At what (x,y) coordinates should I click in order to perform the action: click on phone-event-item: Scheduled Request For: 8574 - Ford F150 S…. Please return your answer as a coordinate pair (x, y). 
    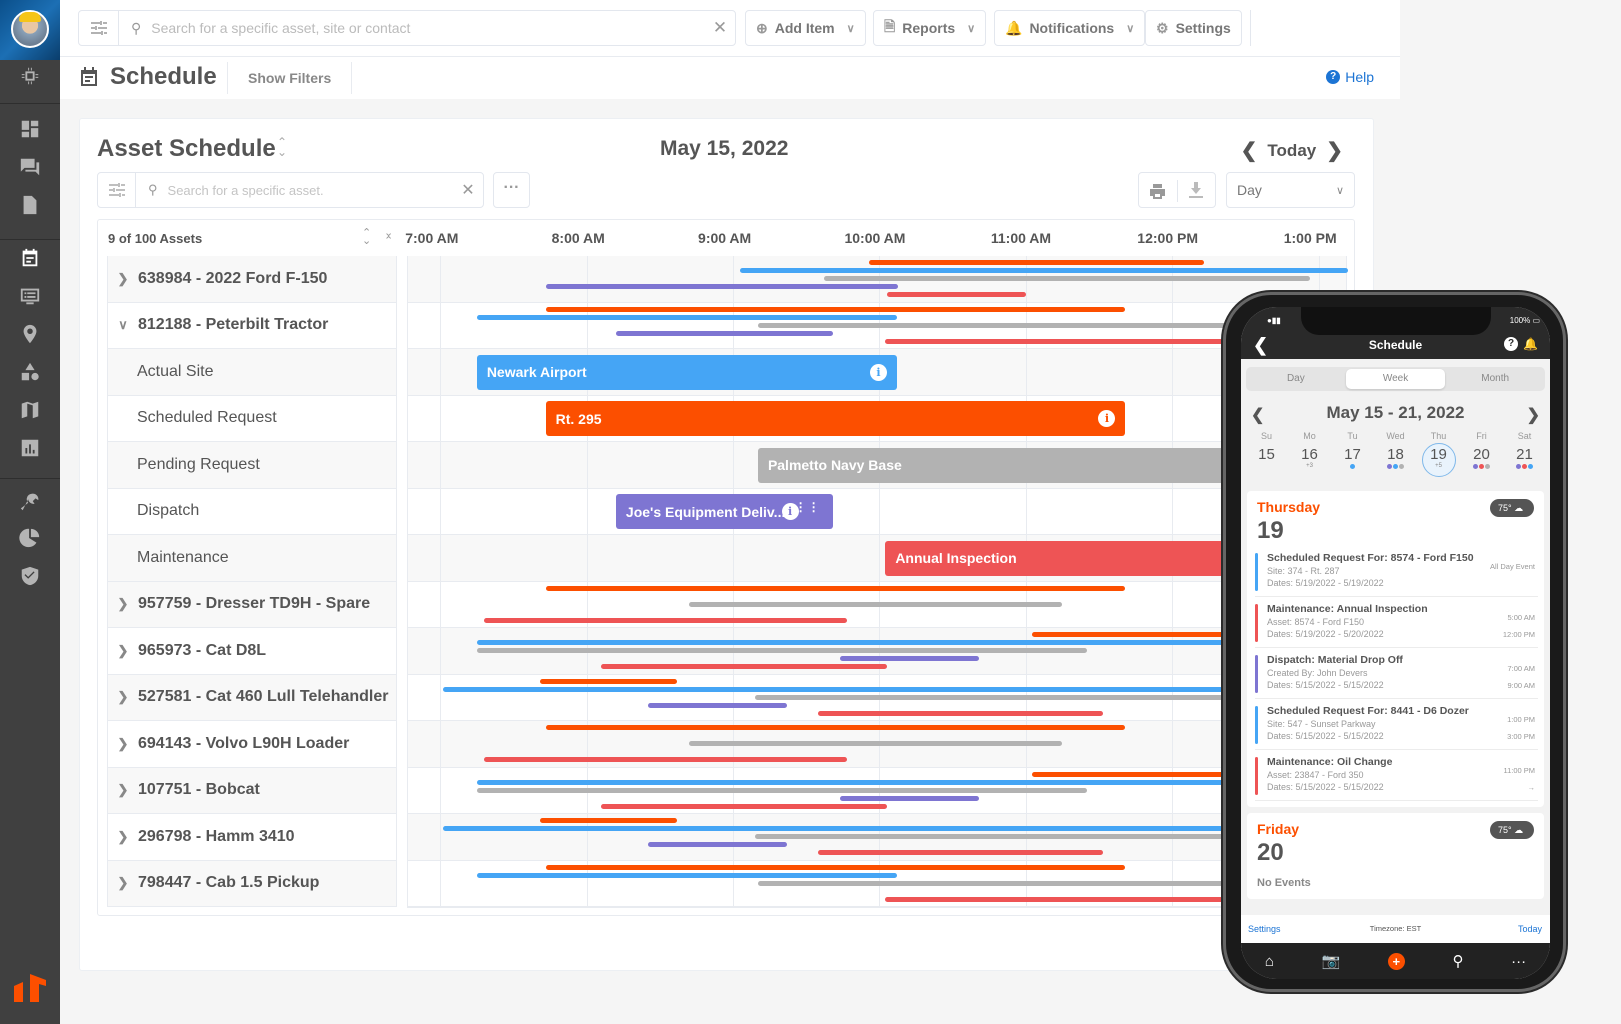
    Looking at the image, I should click on (1396, 573).